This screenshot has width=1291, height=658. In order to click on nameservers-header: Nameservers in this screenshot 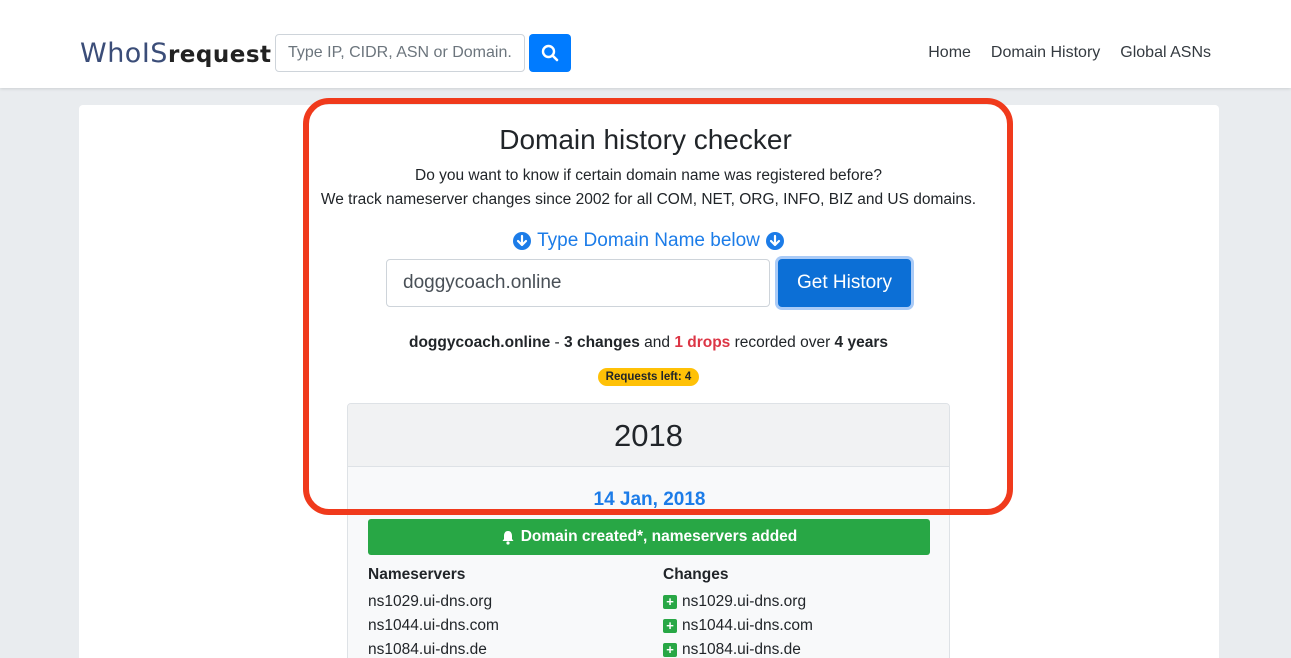, I will do `click(417, 574)`.